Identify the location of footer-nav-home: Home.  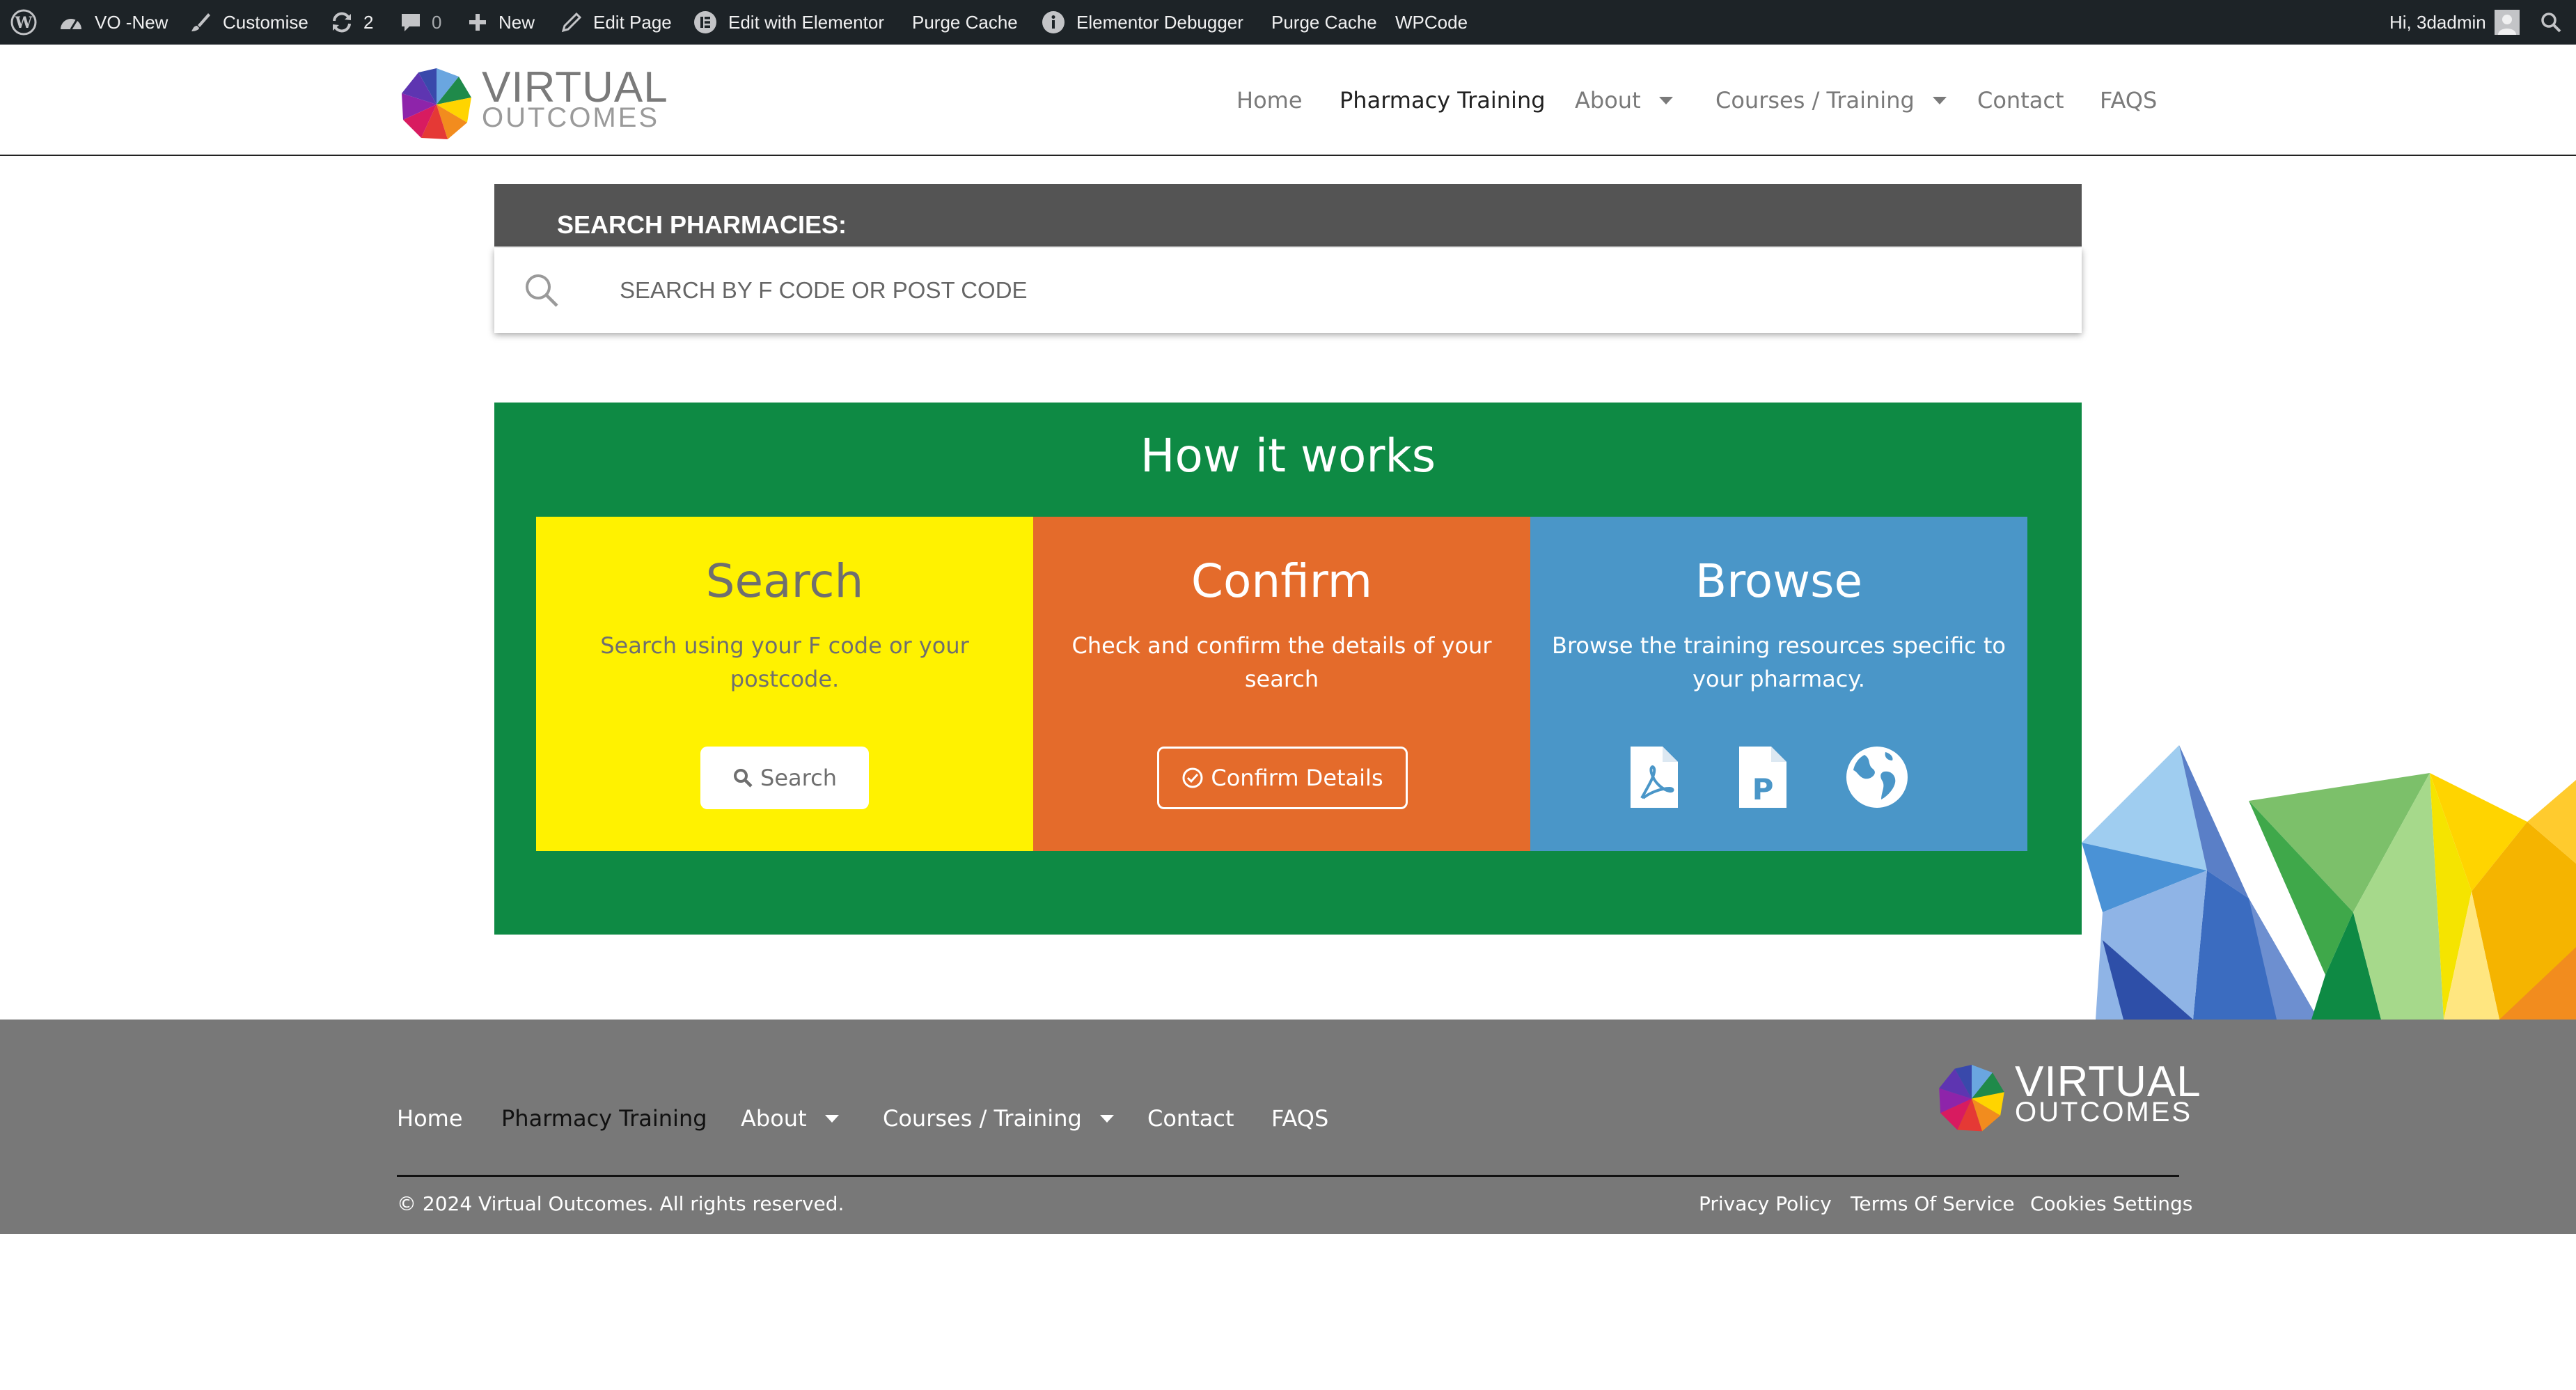
(430, 1118).